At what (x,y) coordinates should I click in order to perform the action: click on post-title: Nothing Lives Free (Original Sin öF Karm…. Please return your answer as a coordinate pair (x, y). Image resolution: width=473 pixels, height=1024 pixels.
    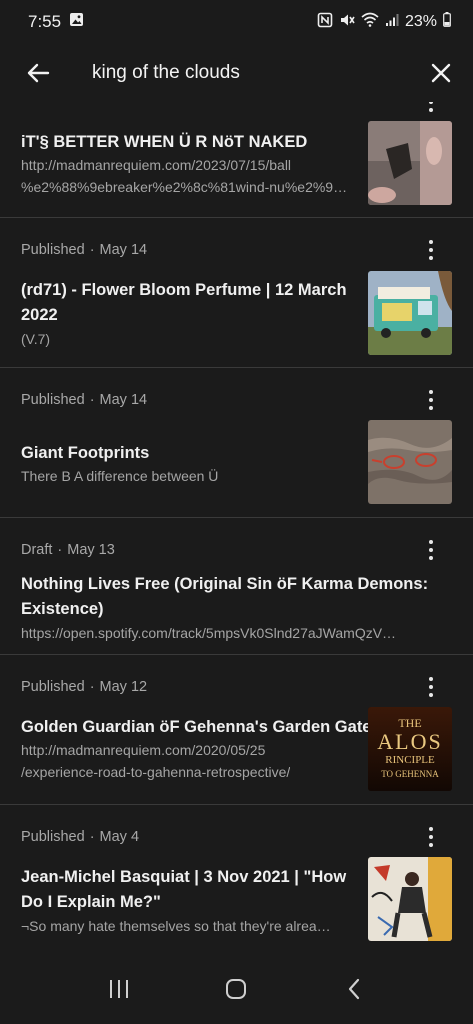
    Looking at the image, I should click on (225, 584).